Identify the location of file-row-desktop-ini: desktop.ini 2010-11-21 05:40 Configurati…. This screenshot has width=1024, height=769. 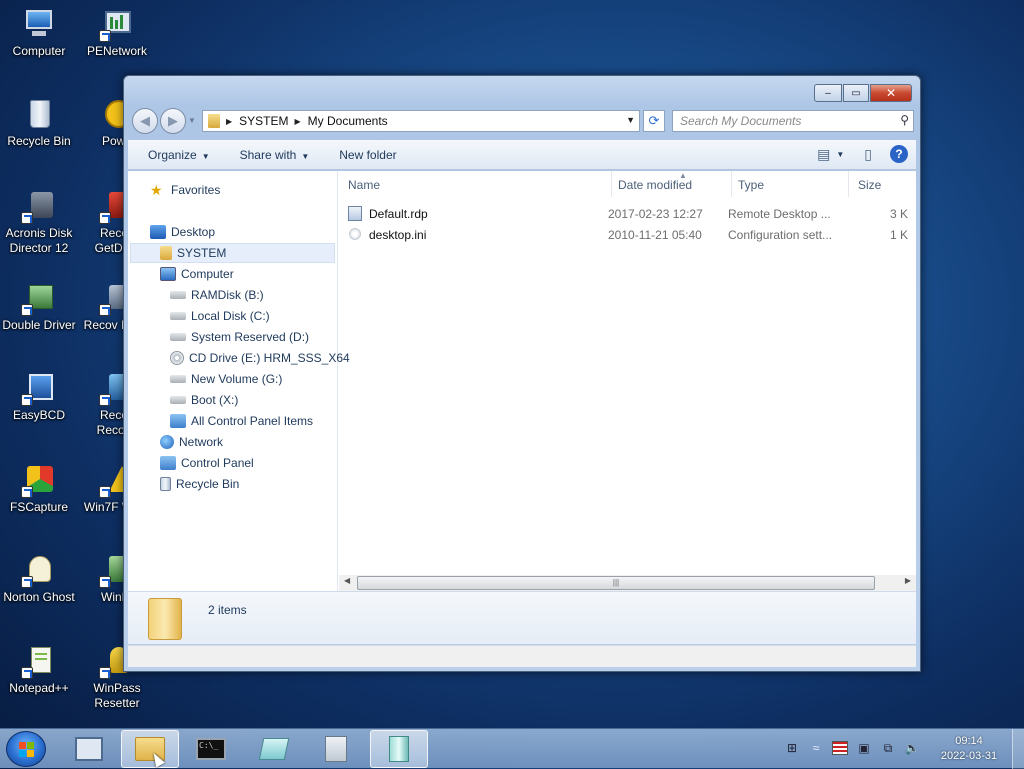
(627, 235).